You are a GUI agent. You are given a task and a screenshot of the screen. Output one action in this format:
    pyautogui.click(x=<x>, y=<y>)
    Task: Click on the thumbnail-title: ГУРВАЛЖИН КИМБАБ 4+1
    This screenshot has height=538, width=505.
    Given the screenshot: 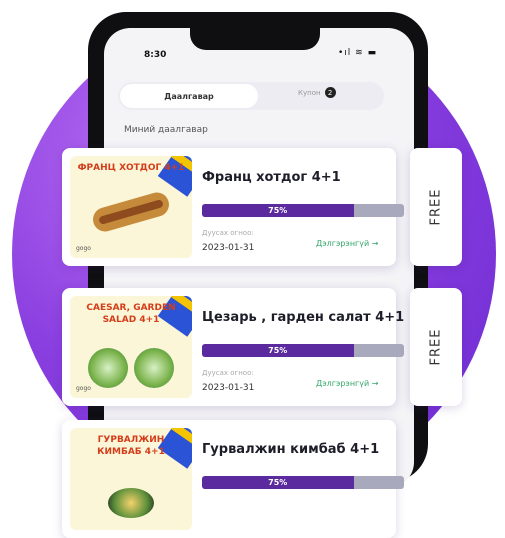 What is the action you would take?
    pyautogui.click(x=131, y=446)
    